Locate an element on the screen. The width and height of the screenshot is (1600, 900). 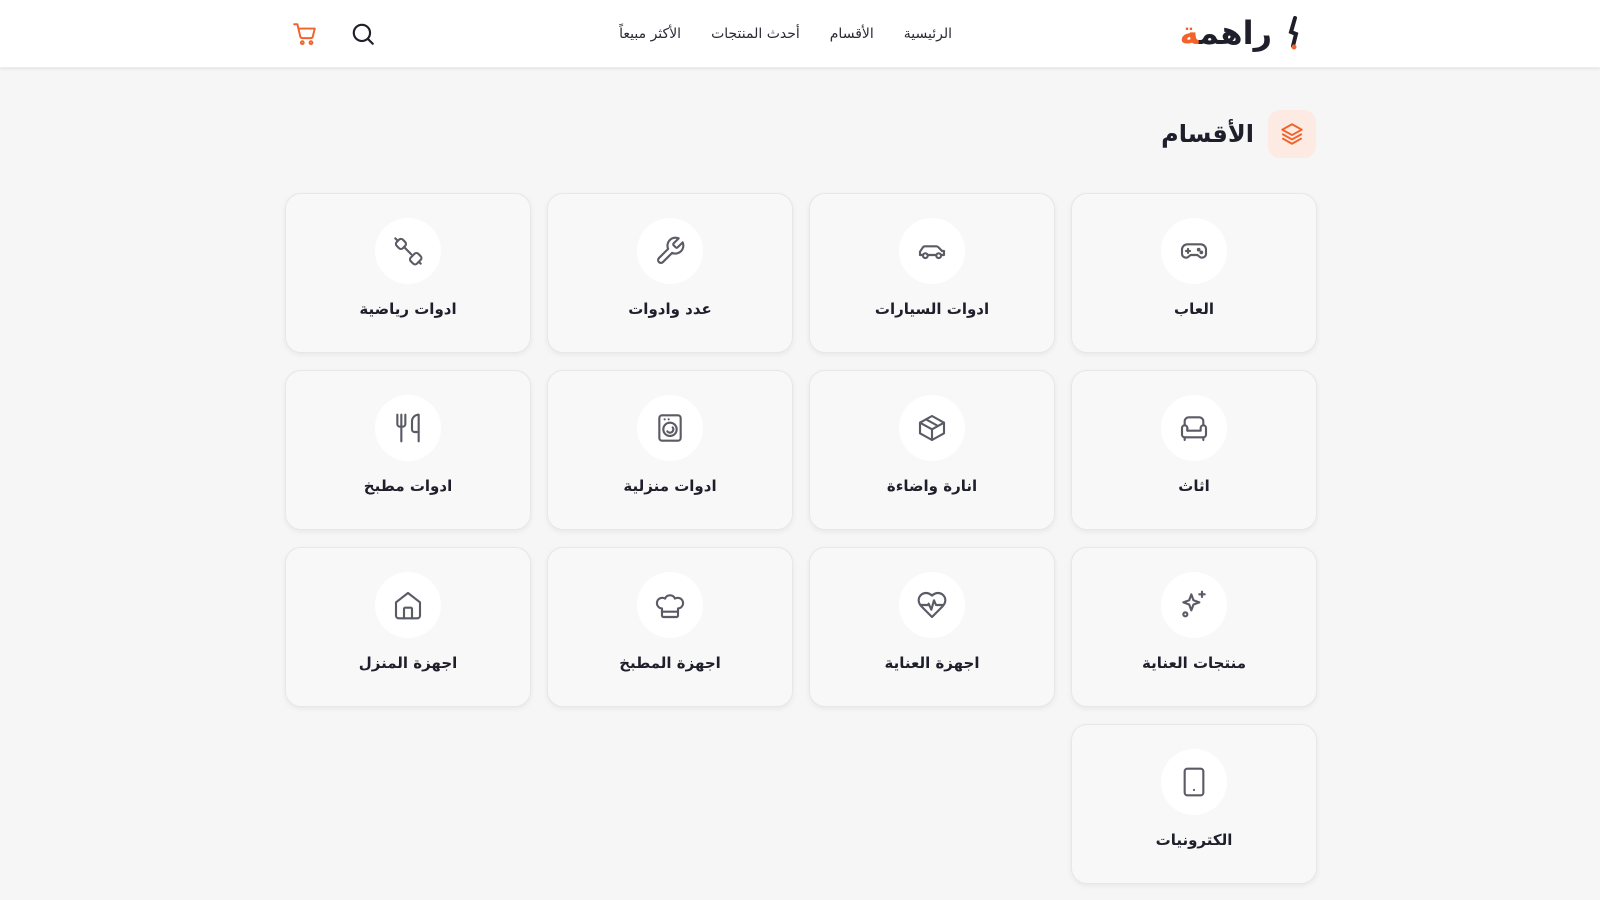
category-label: اجهزة العناية is located at coordinates (932, 663).